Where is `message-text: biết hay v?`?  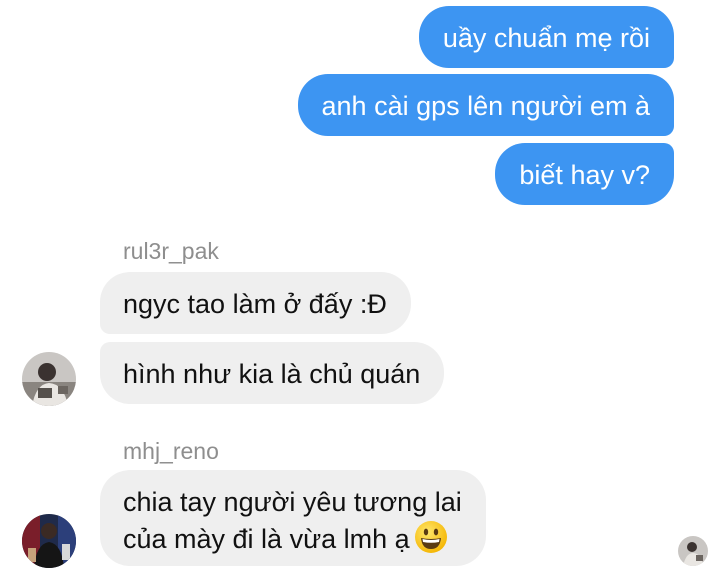 message-text: biết hay v? is located at coordinates (584, 175).